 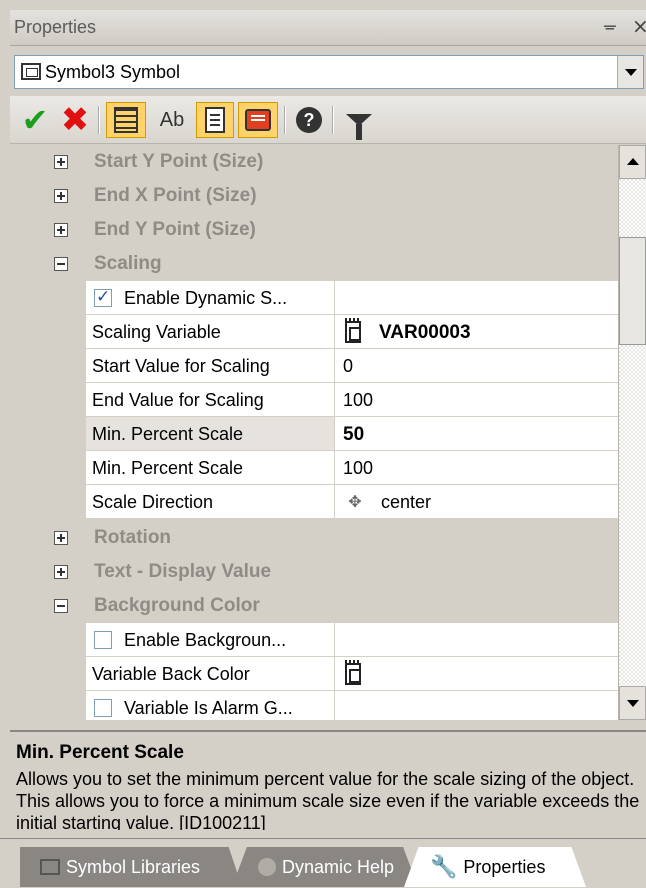 I want to click on category-start-y-point: Start Y Point (Size), so click(x=314, y=162).